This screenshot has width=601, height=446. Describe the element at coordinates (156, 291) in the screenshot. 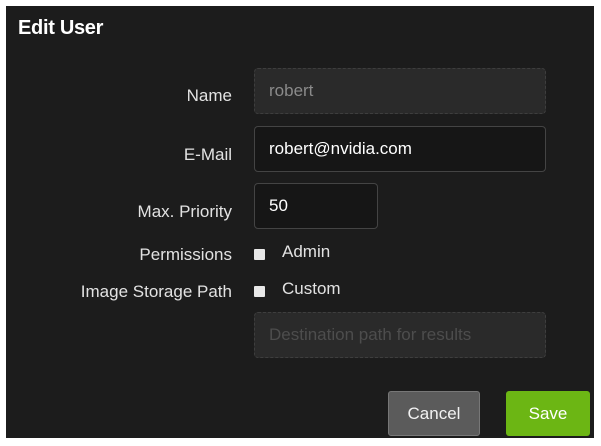

I see `image-storage-path-label: Image Storage Path` at that location.